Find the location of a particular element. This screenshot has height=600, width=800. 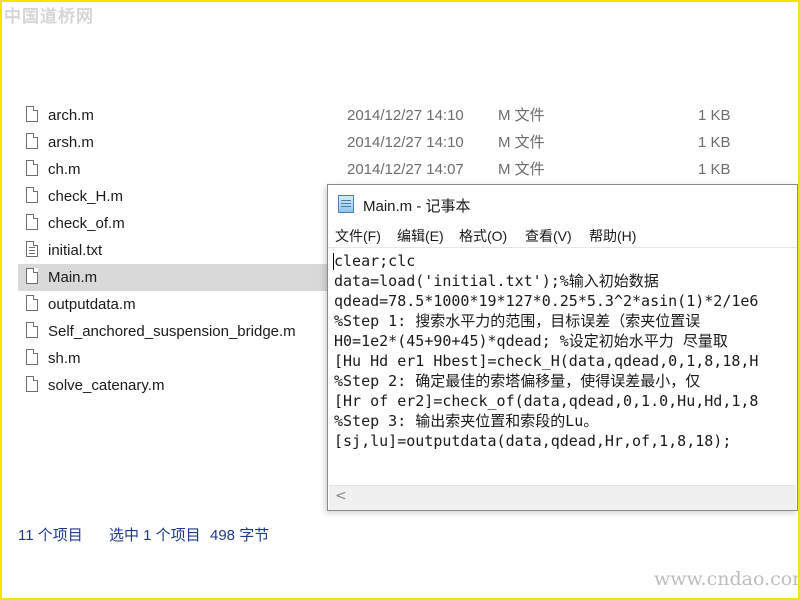

file-row: sh.m is located at coordinates (173, 358).